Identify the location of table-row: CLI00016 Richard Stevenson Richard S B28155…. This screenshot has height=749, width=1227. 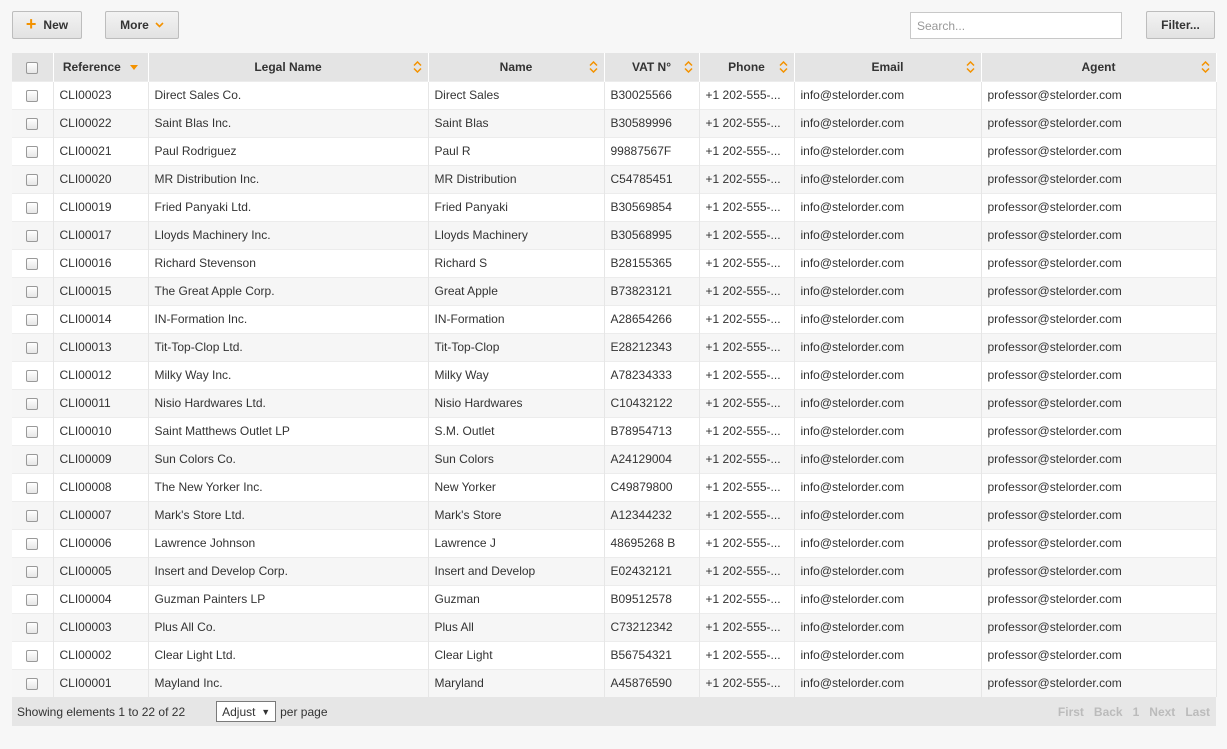
(614, 262).